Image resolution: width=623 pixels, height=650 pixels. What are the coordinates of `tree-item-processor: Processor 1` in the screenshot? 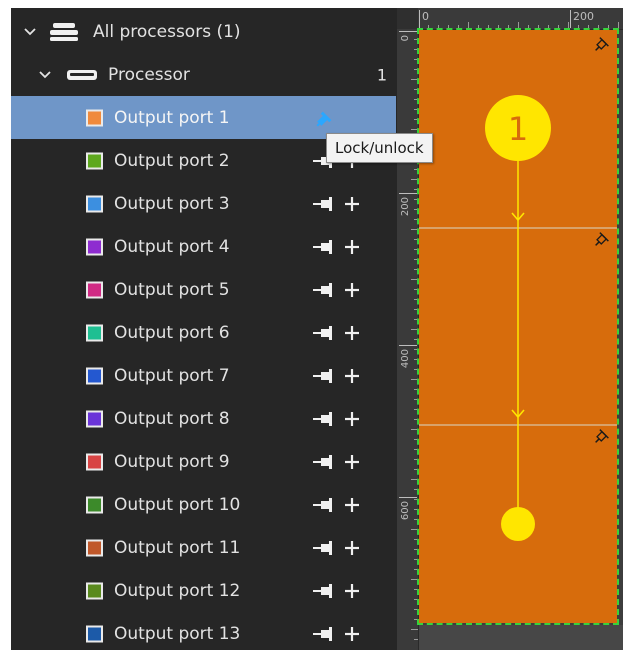 It's located at (204, 74).